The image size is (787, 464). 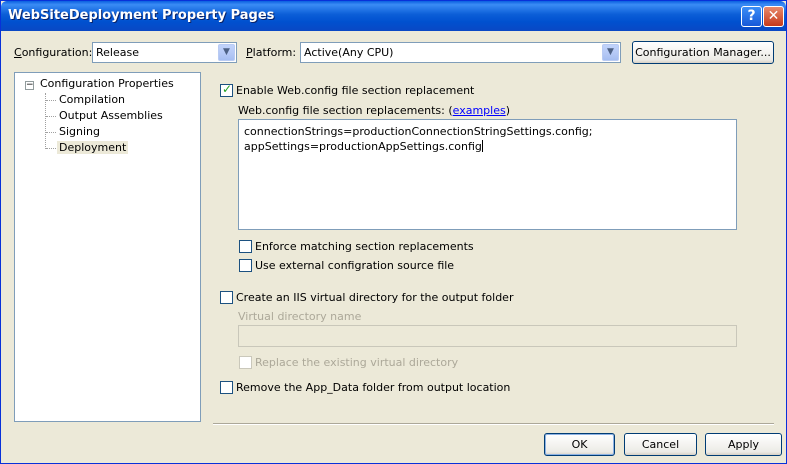 I want to click on platform-label: Platform:, so click(x=271, y=52).